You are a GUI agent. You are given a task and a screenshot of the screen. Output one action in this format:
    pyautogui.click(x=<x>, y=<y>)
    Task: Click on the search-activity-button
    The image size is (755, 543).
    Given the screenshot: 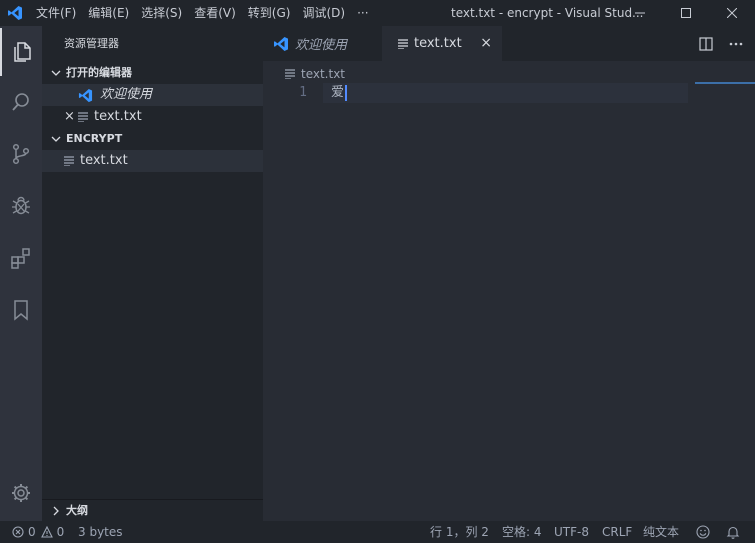 What is the action you would take?
    pyautogui.click(x=21, y=102)
    